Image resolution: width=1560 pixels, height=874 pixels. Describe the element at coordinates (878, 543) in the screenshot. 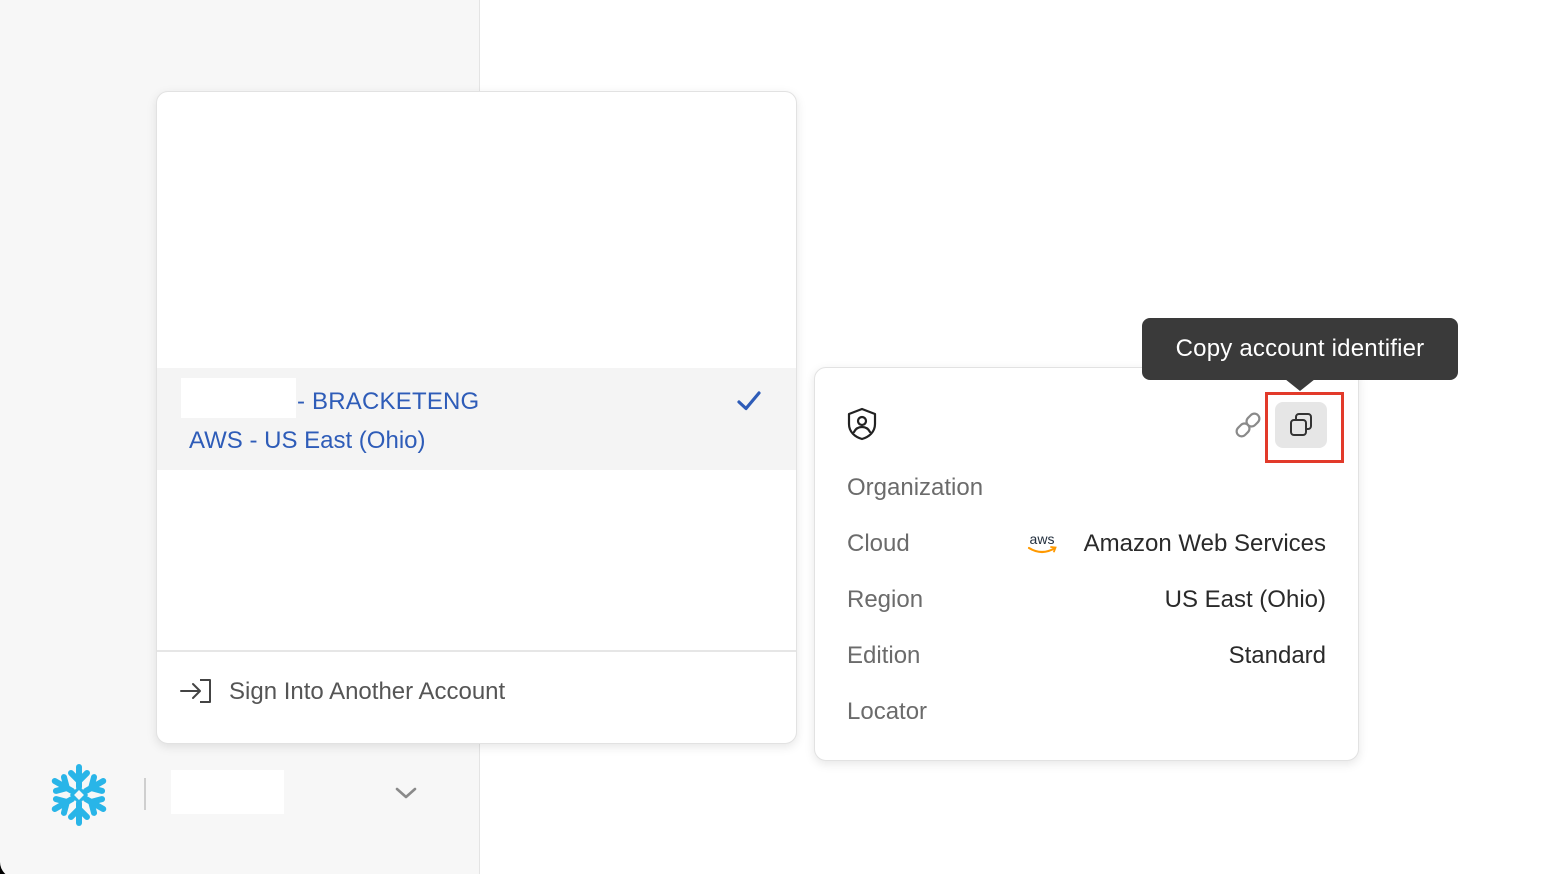

I see `cloud-label: Cloud` at that location.